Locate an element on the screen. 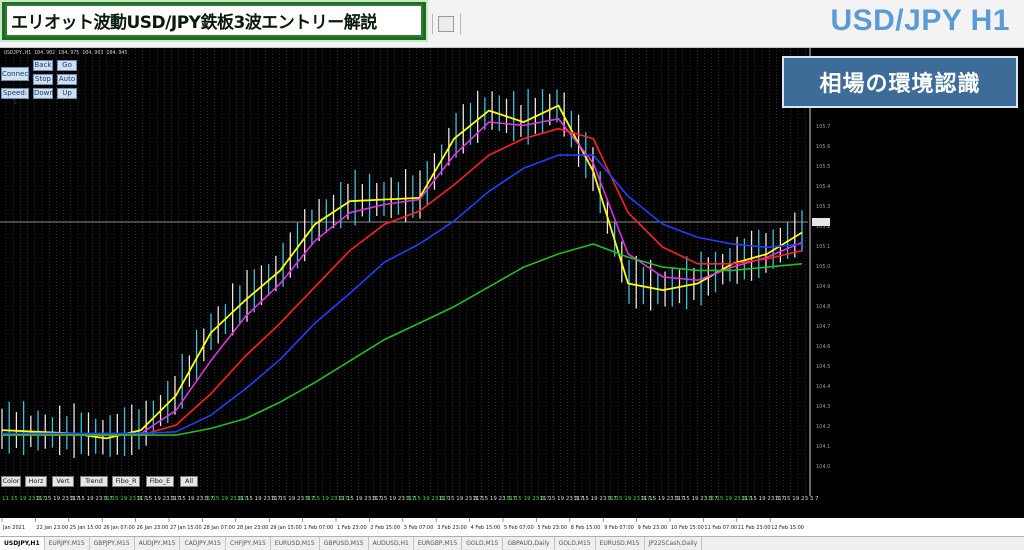  all-tool-button: All is located at coordinates (189, 481).